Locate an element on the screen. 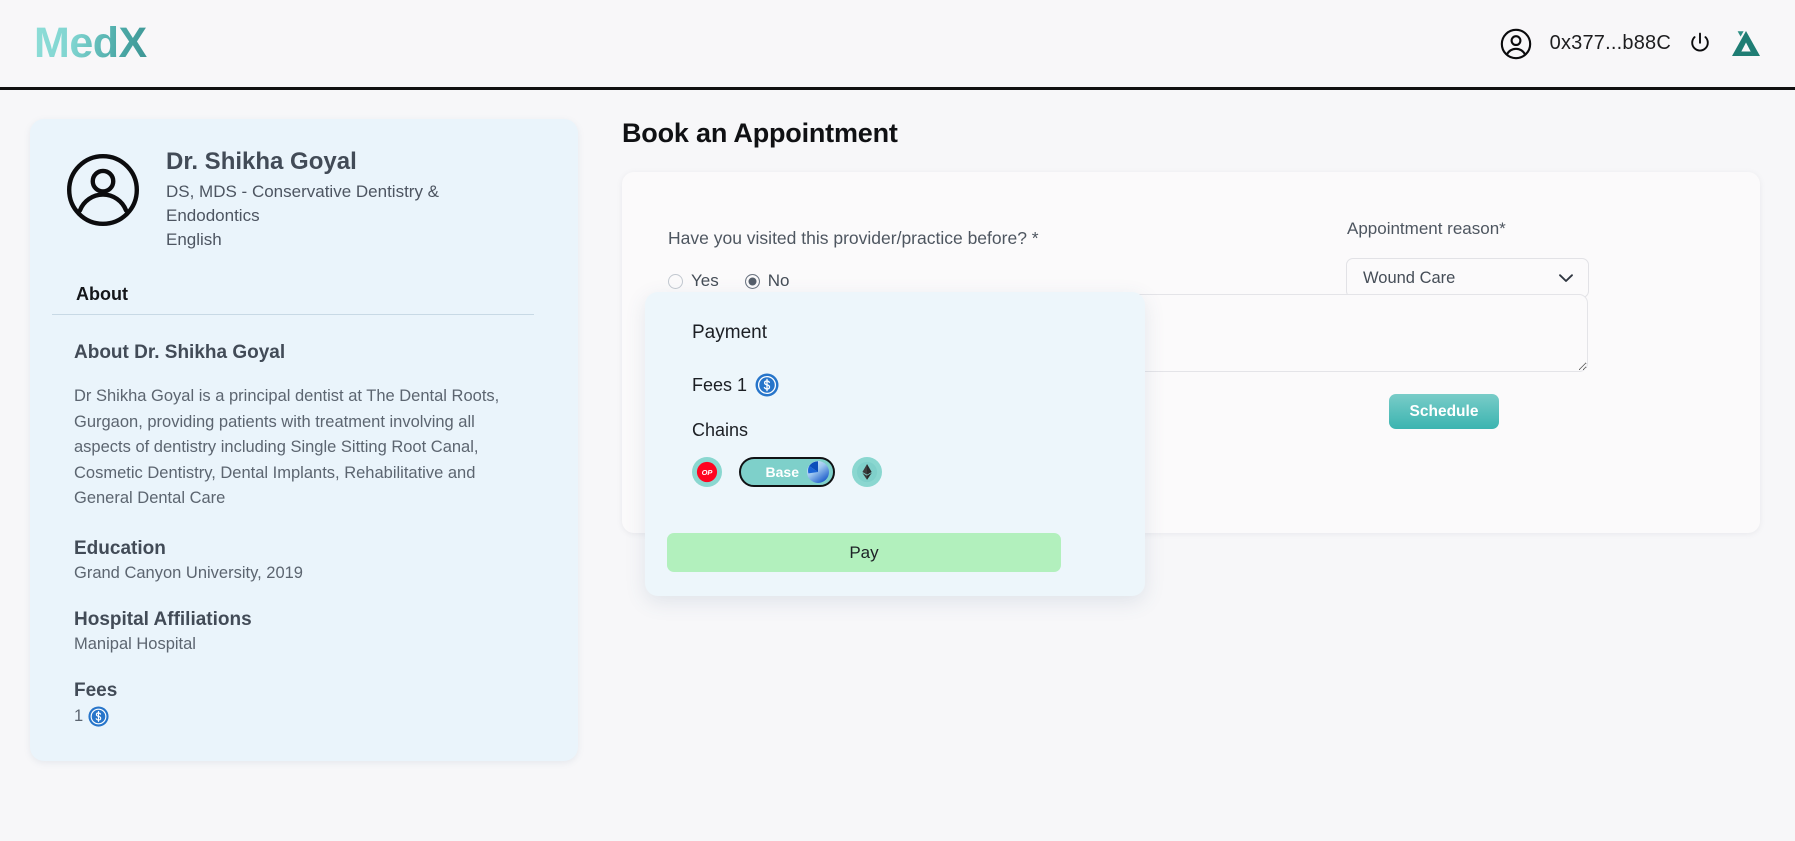 This screenshot has height=841, width=1795. about-heading: About Dr. Shikha Goyal is located at coordinates (180, 353).